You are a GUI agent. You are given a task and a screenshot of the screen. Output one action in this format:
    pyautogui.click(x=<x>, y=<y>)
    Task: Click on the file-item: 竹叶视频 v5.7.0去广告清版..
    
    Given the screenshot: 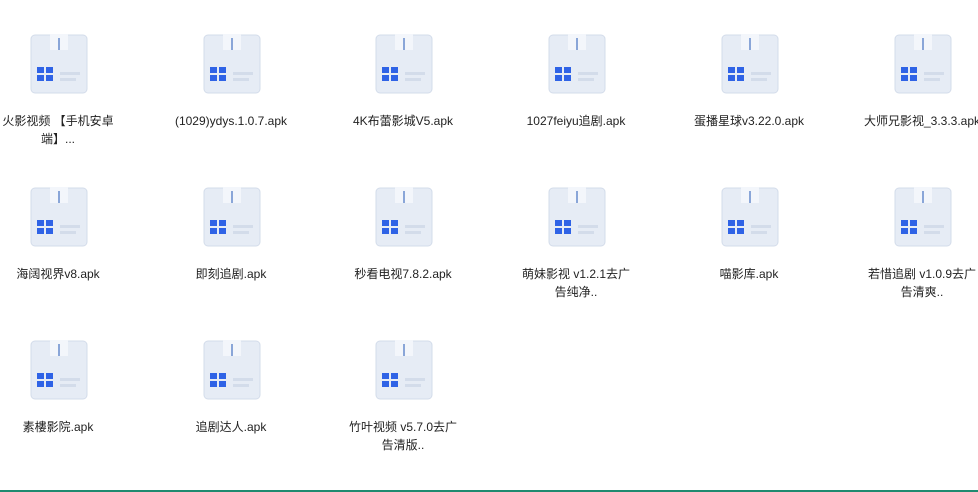 What is the action you would take?
    pyautogui.click(x=403, y=410)
    